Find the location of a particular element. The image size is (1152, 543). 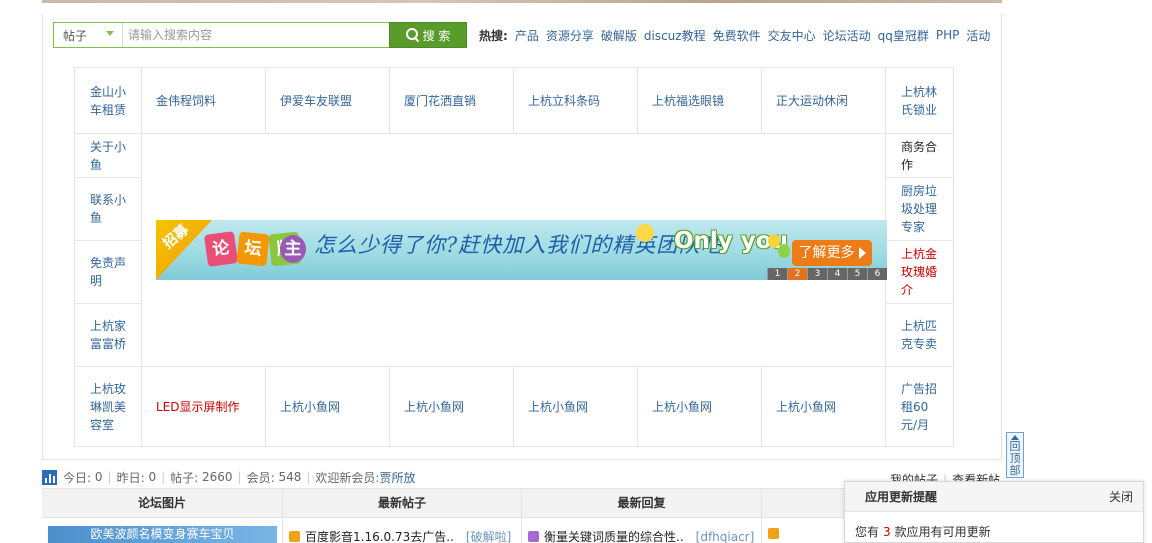

notice-text-after: 款应用有可用更新 is located at coordinates (942, 532).